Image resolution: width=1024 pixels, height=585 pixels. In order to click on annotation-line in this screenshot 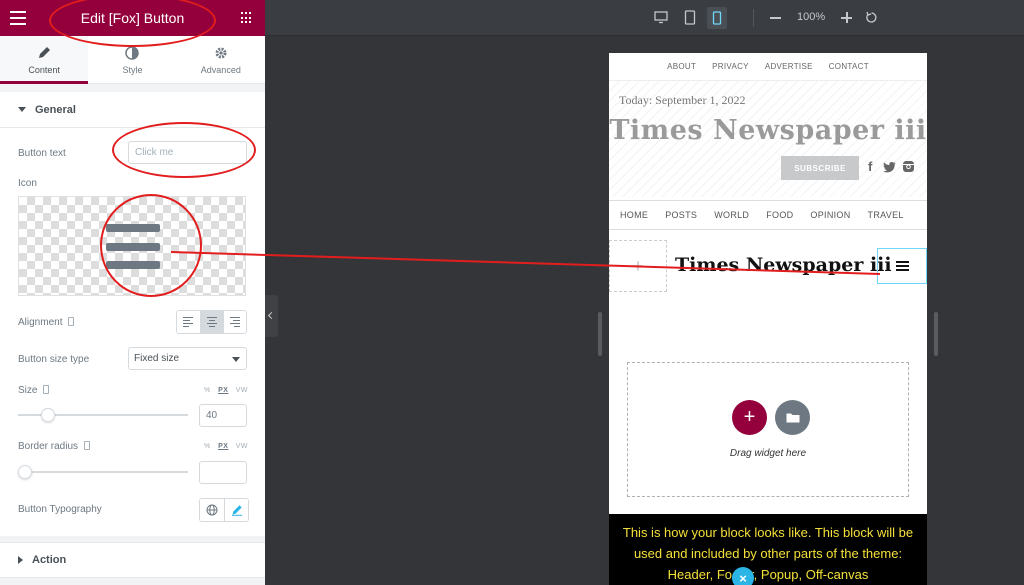, I will do `click(525, 263)`.